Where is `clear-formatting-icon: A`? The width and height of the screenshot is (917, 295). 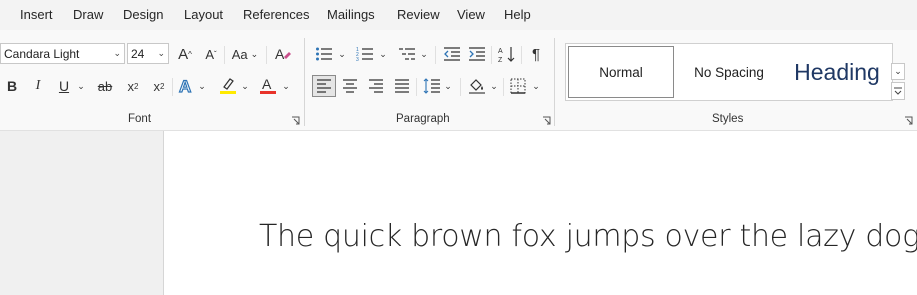
clear-formatting-icon: A is located at coordinates (283, 54).